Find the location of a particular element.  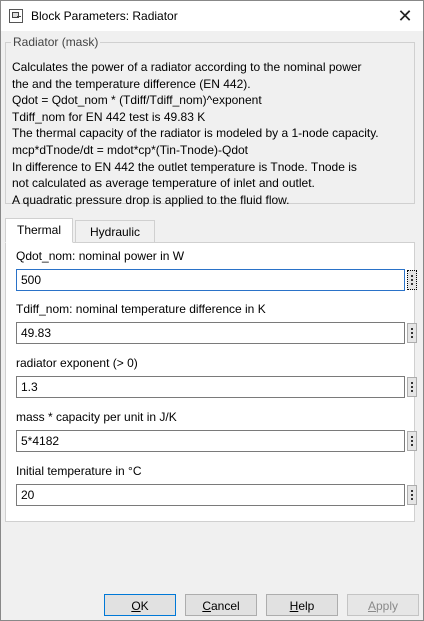

tab-thermal: Thermal is located at coordinates (39, 230).